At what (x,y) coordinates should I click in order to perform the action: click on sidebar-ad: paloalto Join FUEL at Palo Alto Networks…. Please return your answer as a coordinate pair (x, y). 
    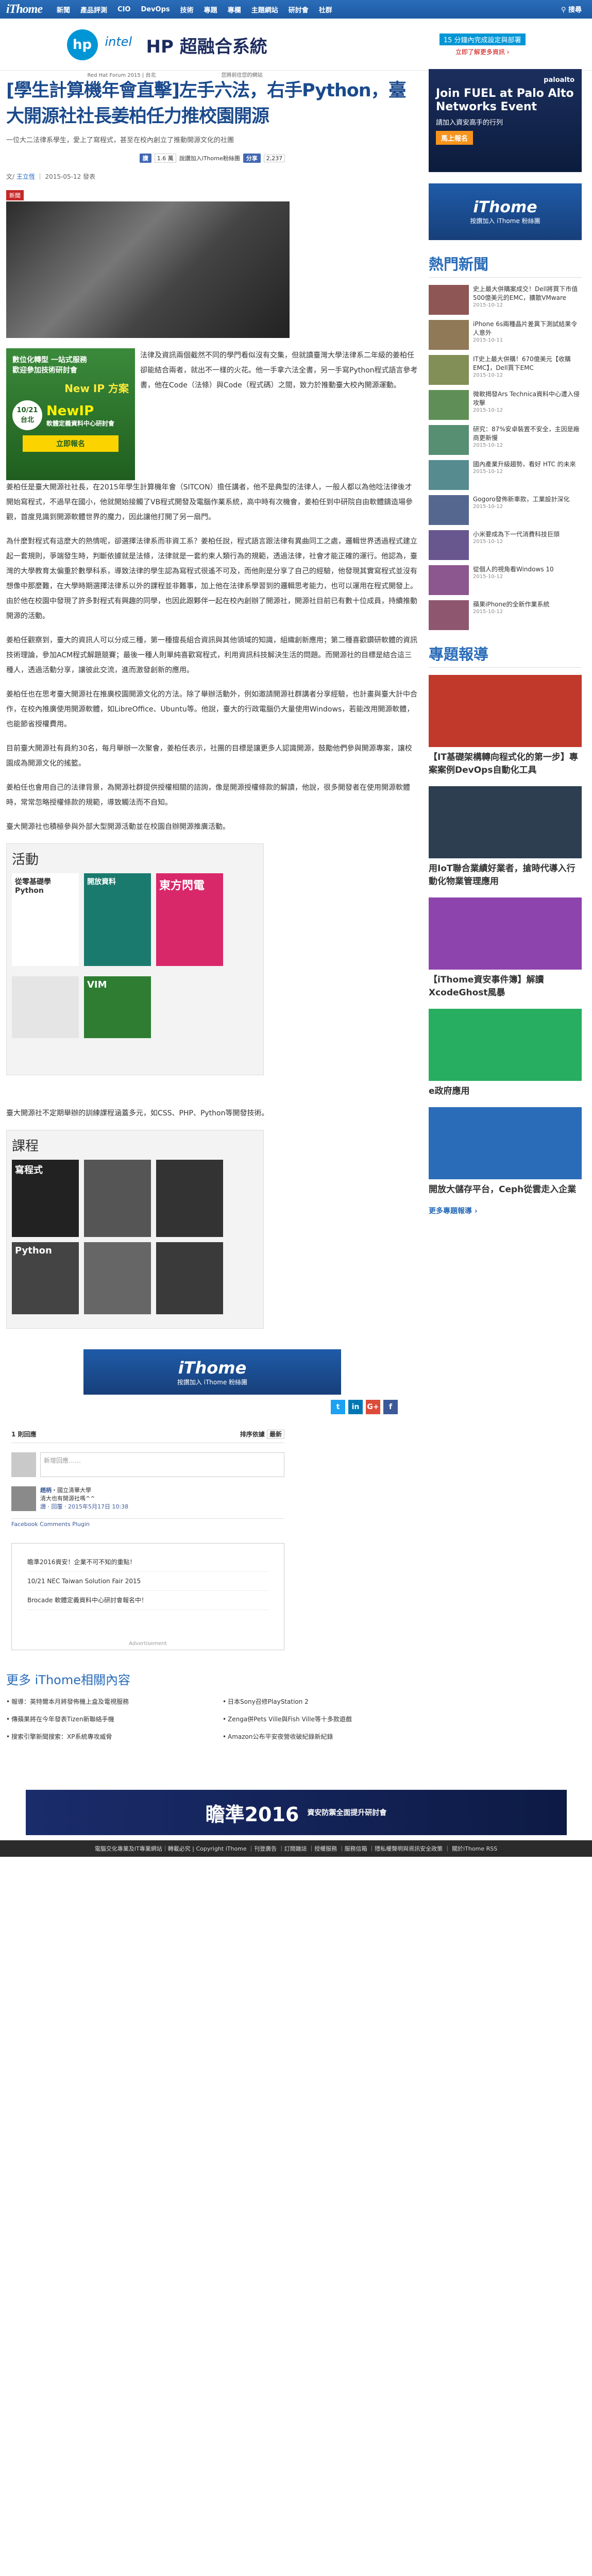
    Looking at the image, I should click on (505, 120).